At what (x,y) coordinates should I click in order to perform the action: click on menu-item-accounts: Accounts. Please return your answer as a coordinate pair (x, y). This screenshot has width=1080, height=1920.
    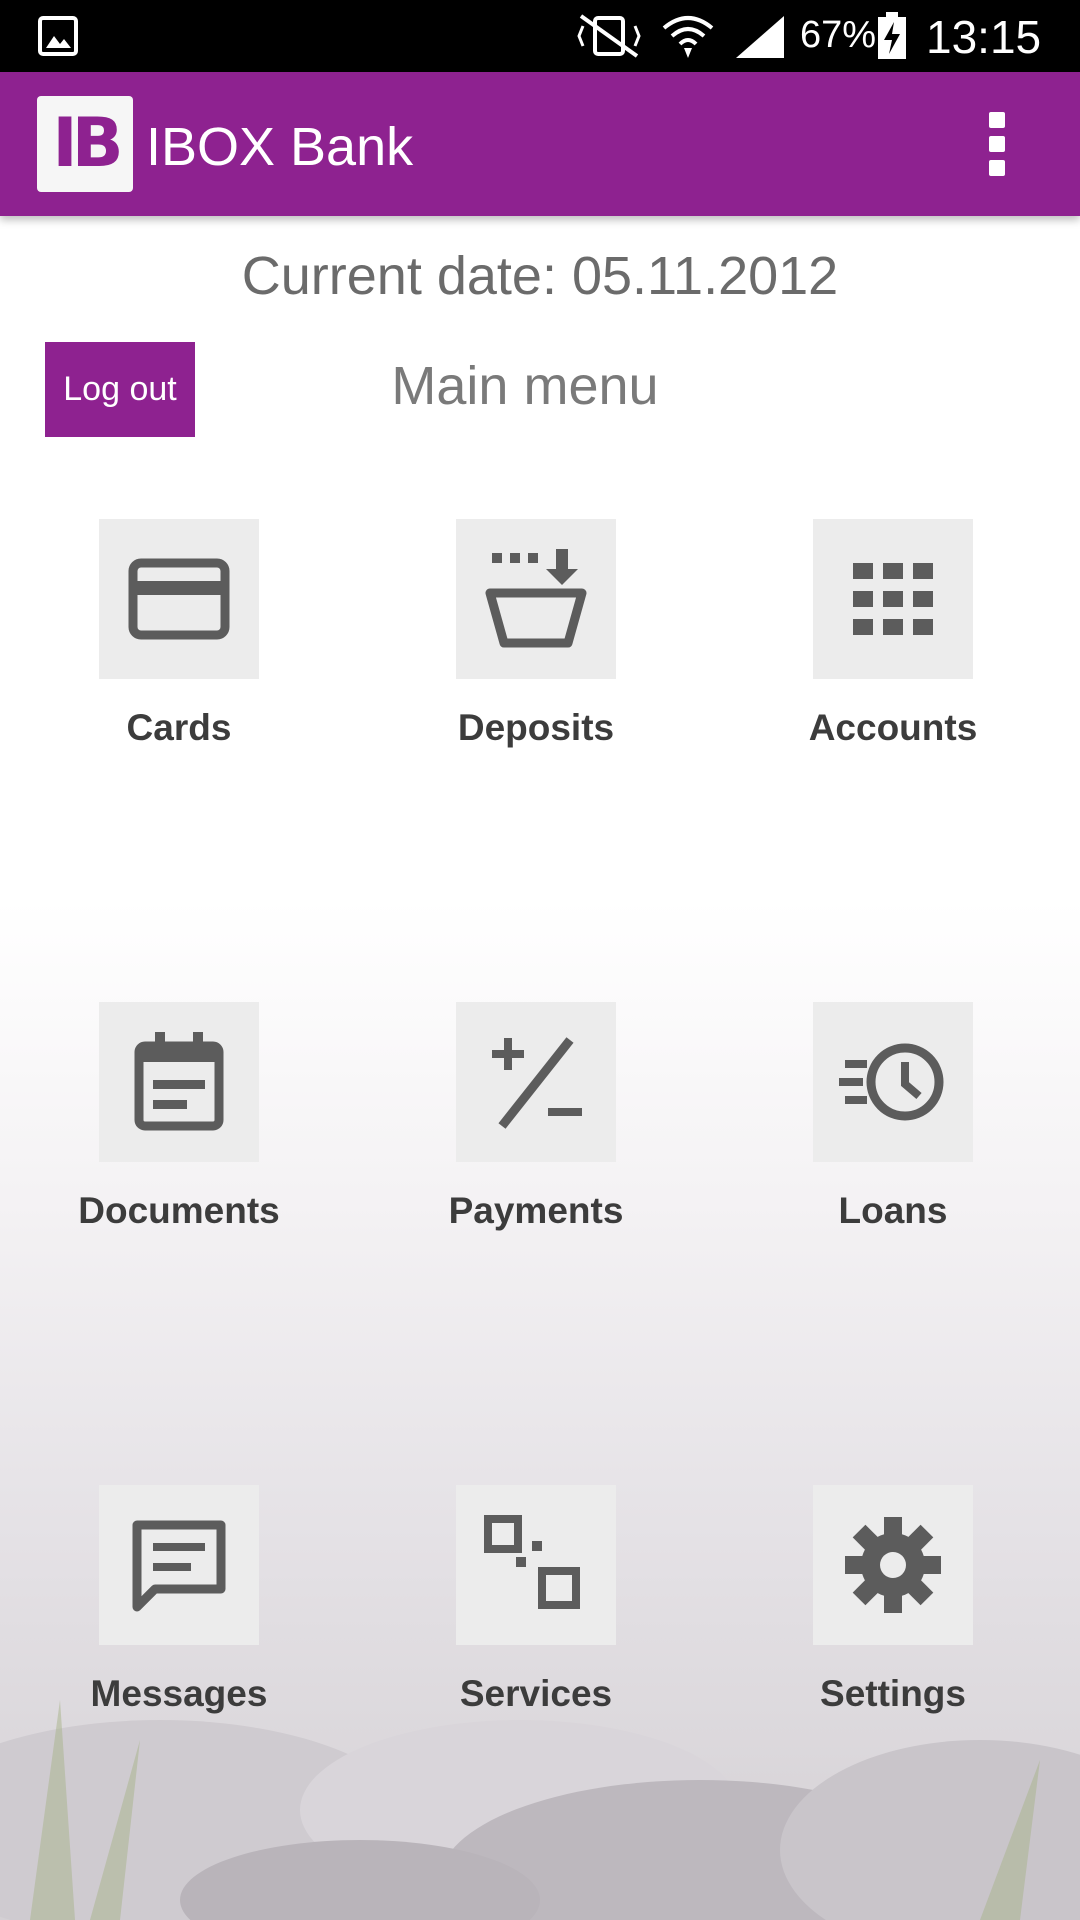
    Looking at the image, I should click on (878, 649).